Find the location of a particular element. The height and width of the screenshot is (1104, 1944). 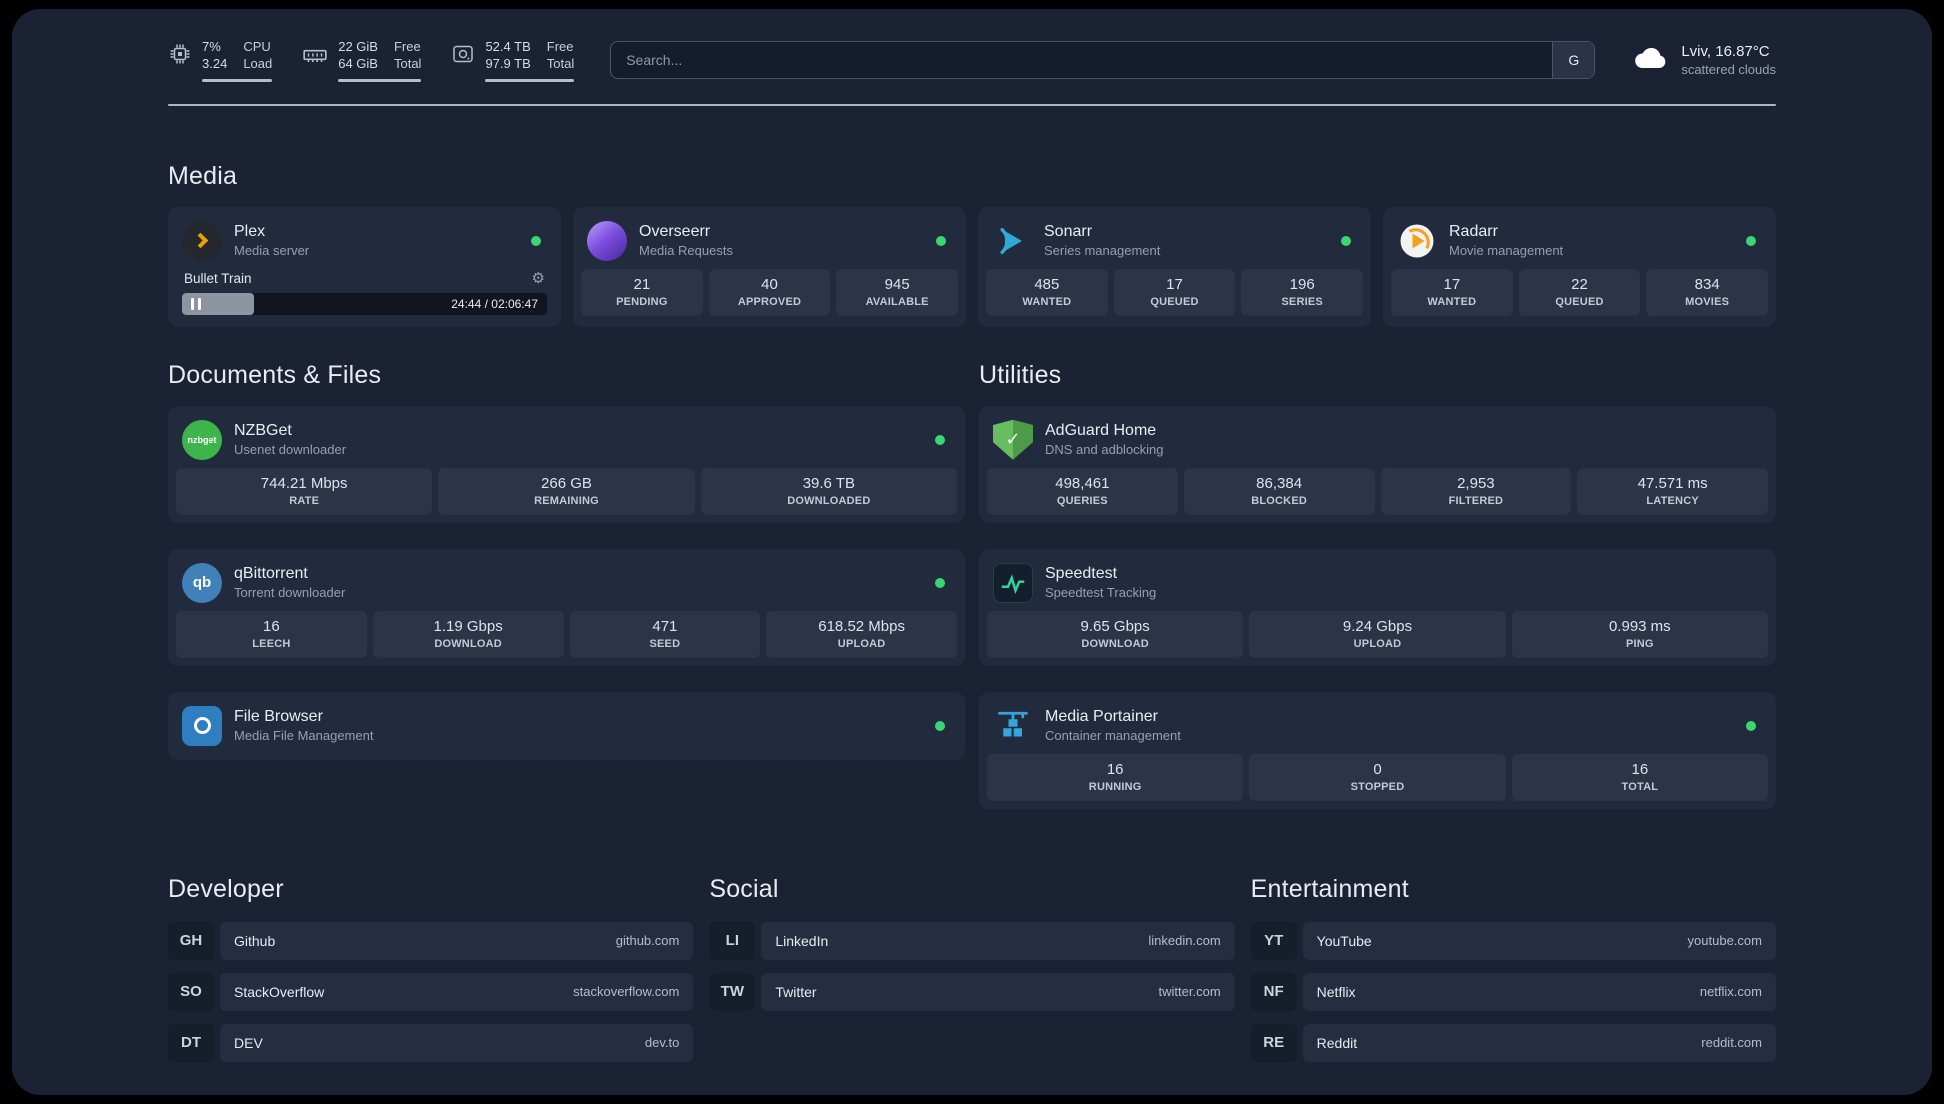

stat-tile: 16 RUNNING is located at coordinates (1115, 777).